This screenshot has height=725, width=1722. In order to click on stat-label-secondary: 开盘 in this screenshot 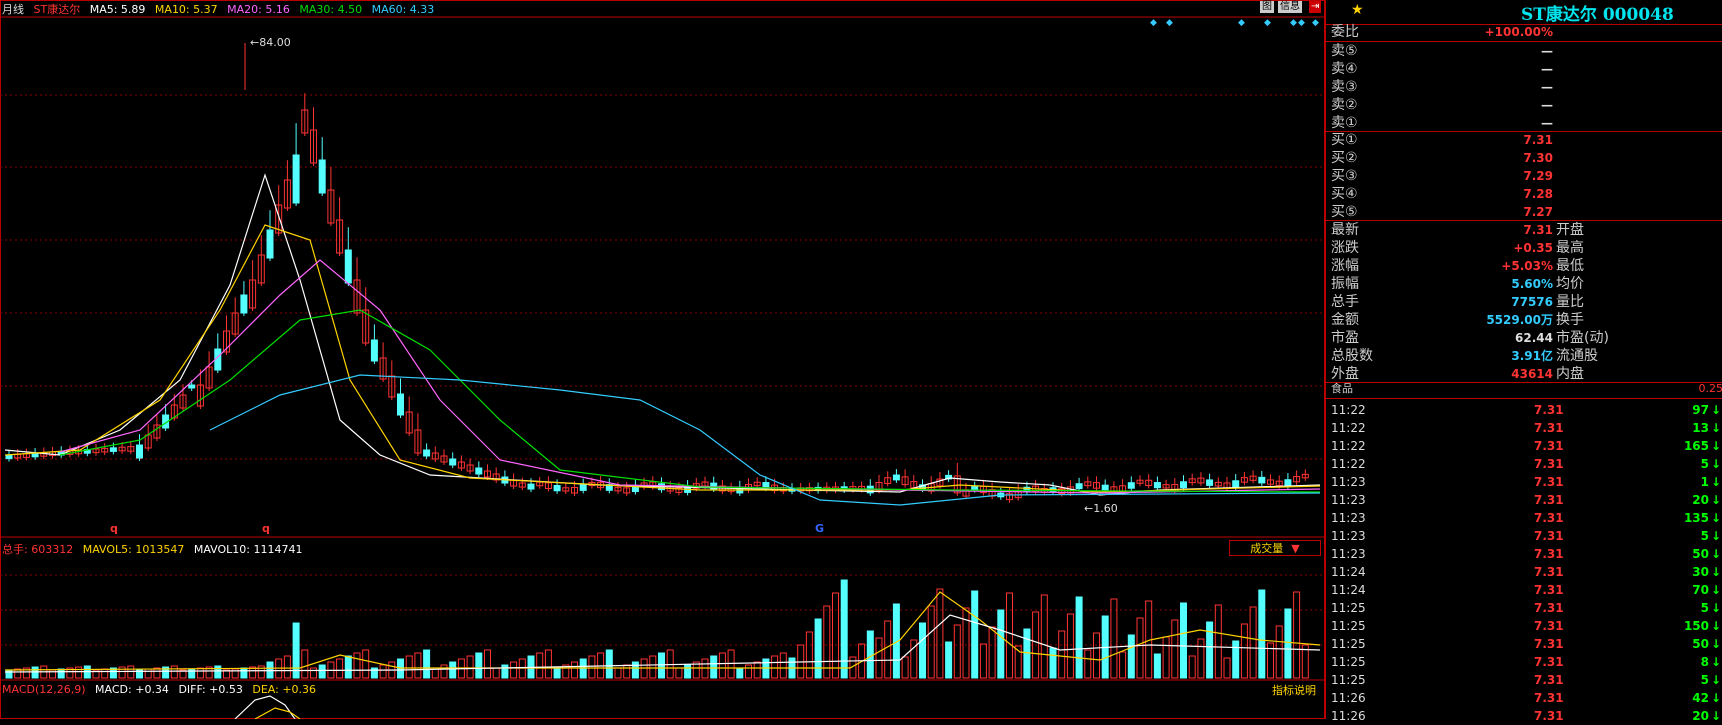, I will do `click(1570, 230)`.